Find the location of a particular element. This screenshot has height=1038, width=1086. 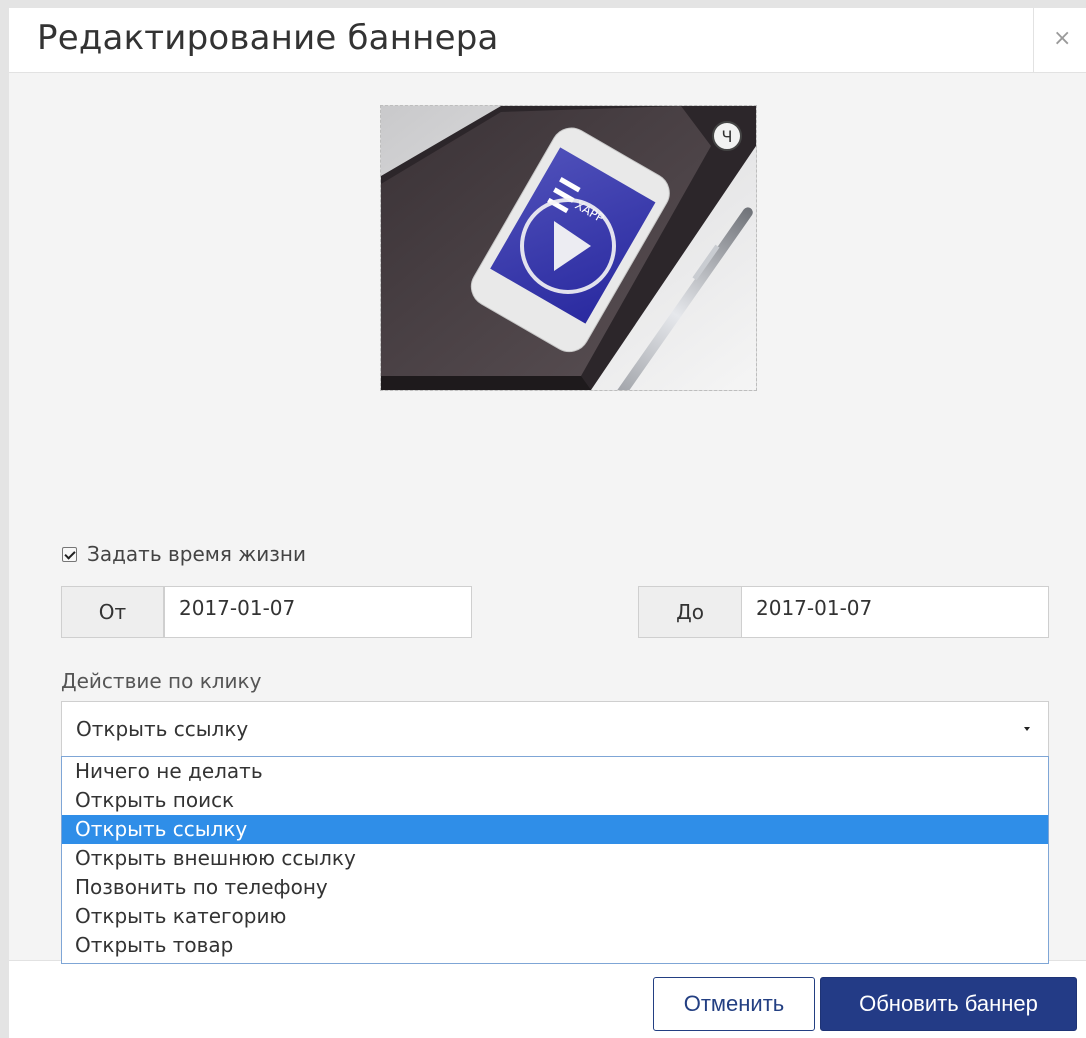

banner-photo: XAPP Ч is located at coordinates (568, 248).